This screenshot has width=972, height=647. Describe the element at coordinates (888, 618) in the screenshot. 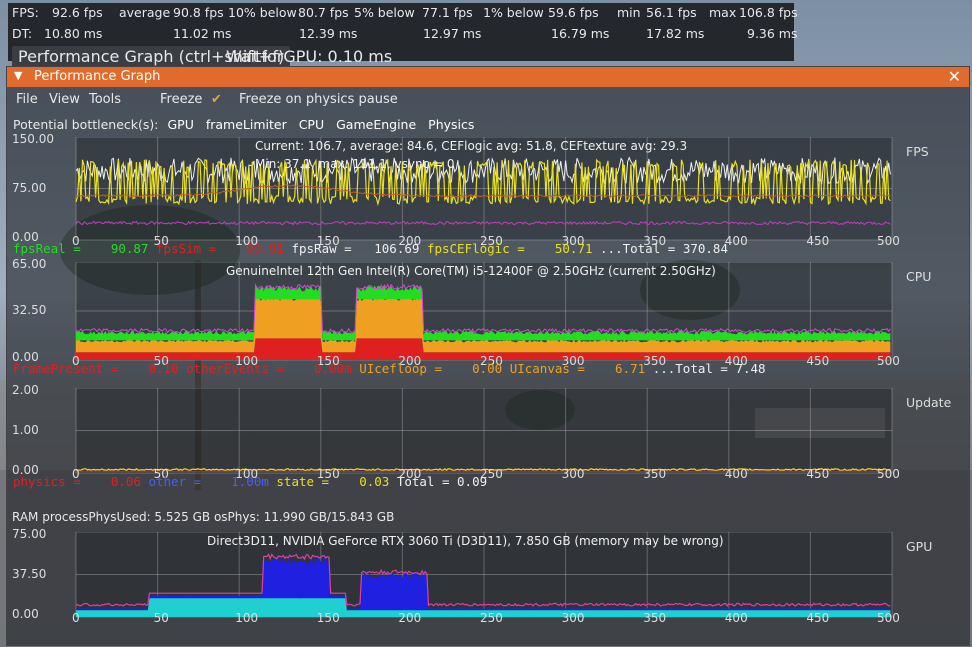

I see `gpu-xtick: 500` at that location.